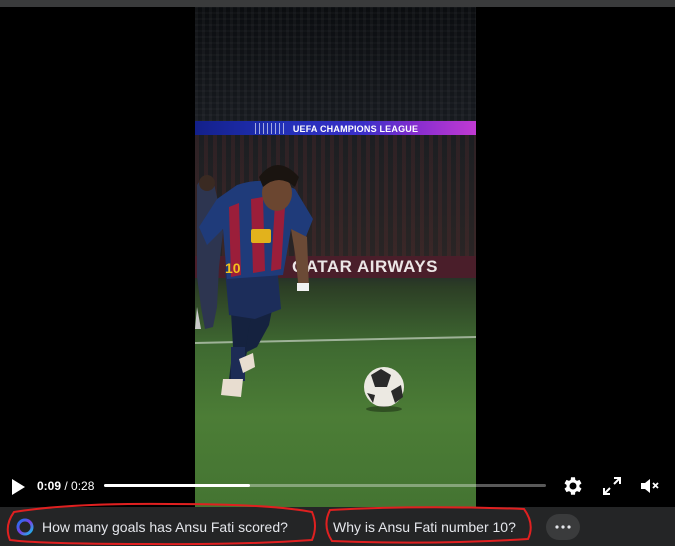  I want to click on duration: 0:28, so click(83, 486).